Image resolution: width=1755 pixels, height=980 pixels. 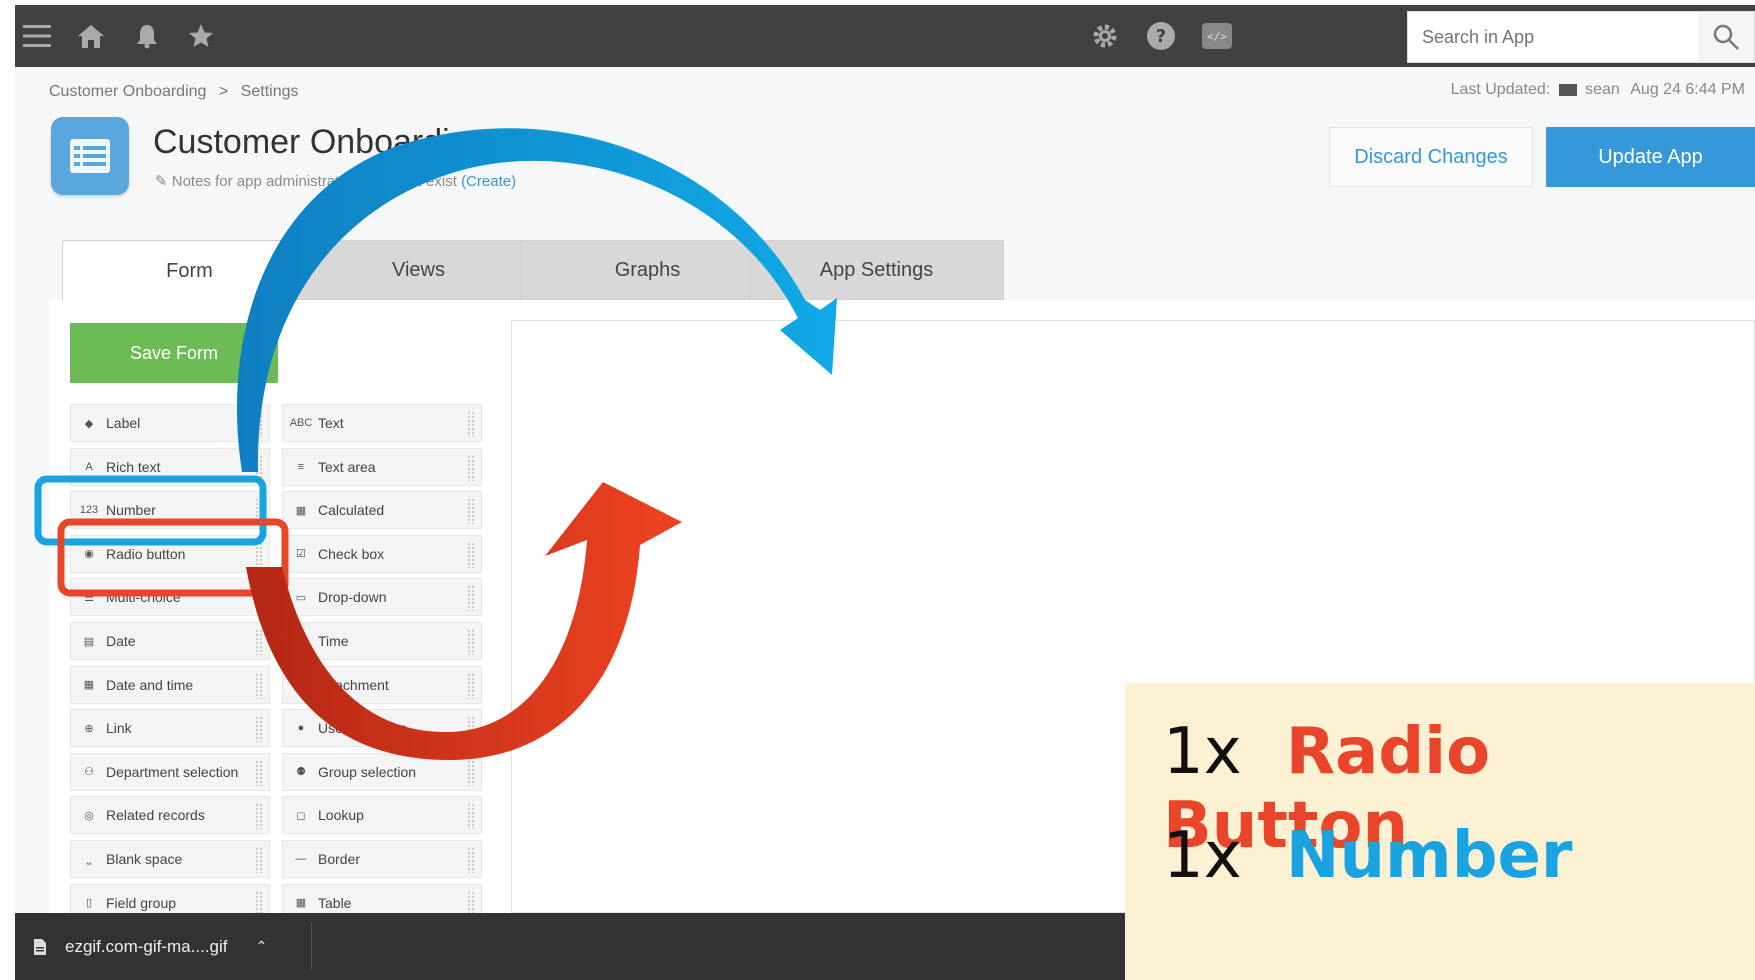 I want to click on palette-field-label: Rich text, so click(x=133, y=466).